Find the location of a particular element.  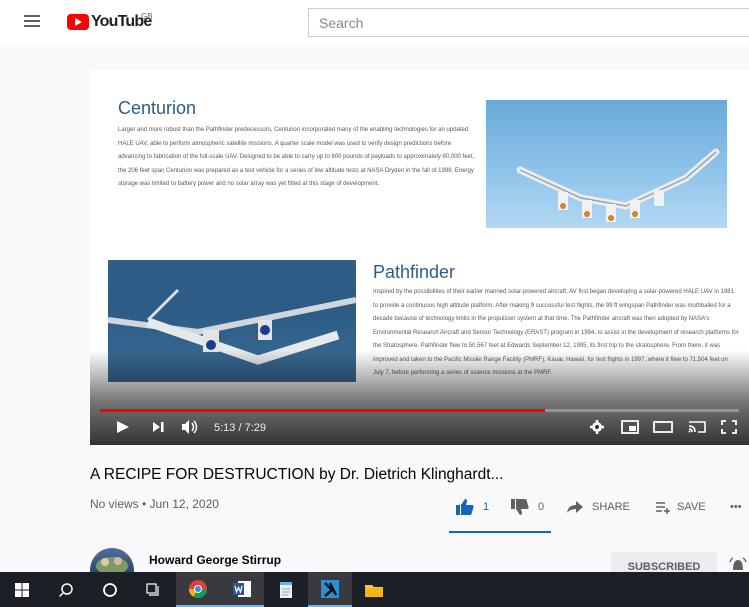

playlist-add-icon is located at coordinates (663, 508).